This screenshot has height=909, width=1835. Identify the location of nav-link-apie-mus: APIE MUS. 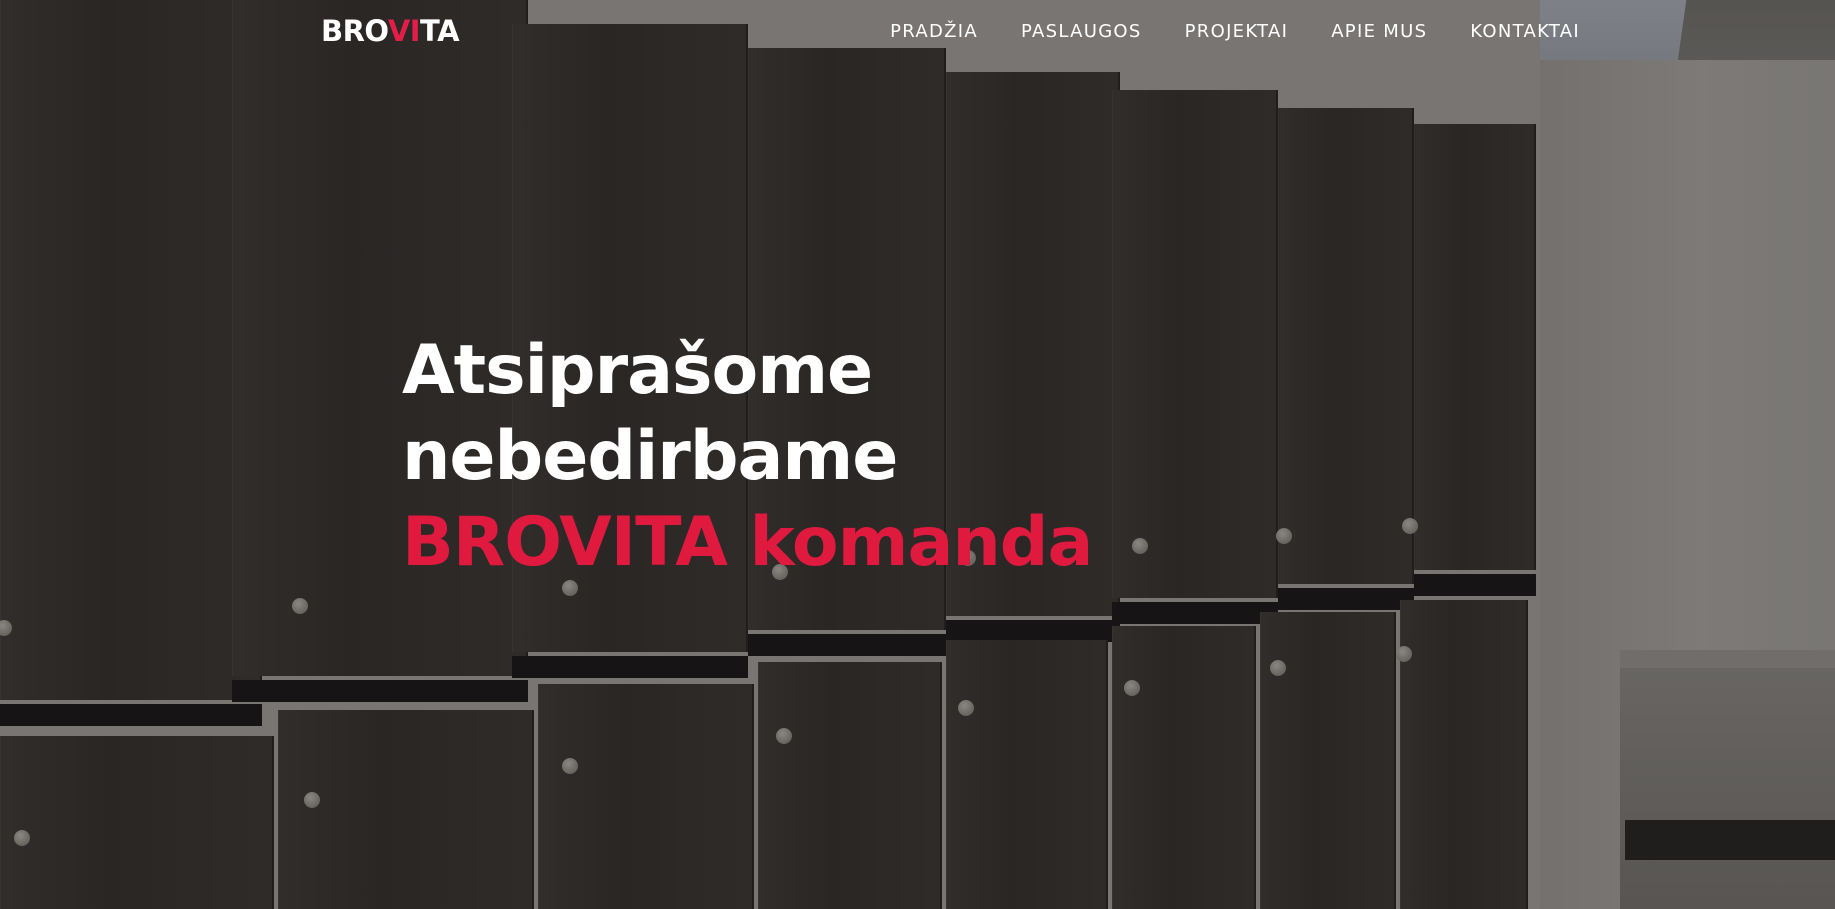
(1379, 31).